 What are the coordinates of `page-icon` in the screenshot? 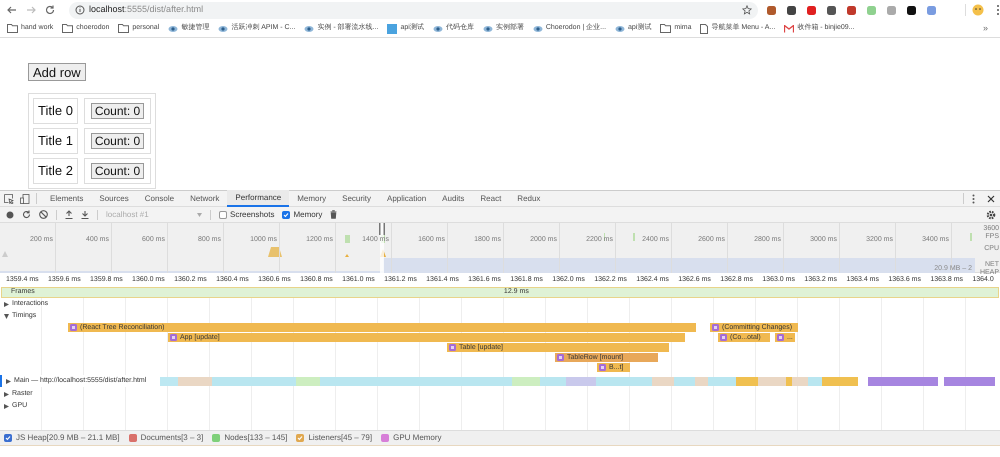 It's located at (704, 29).